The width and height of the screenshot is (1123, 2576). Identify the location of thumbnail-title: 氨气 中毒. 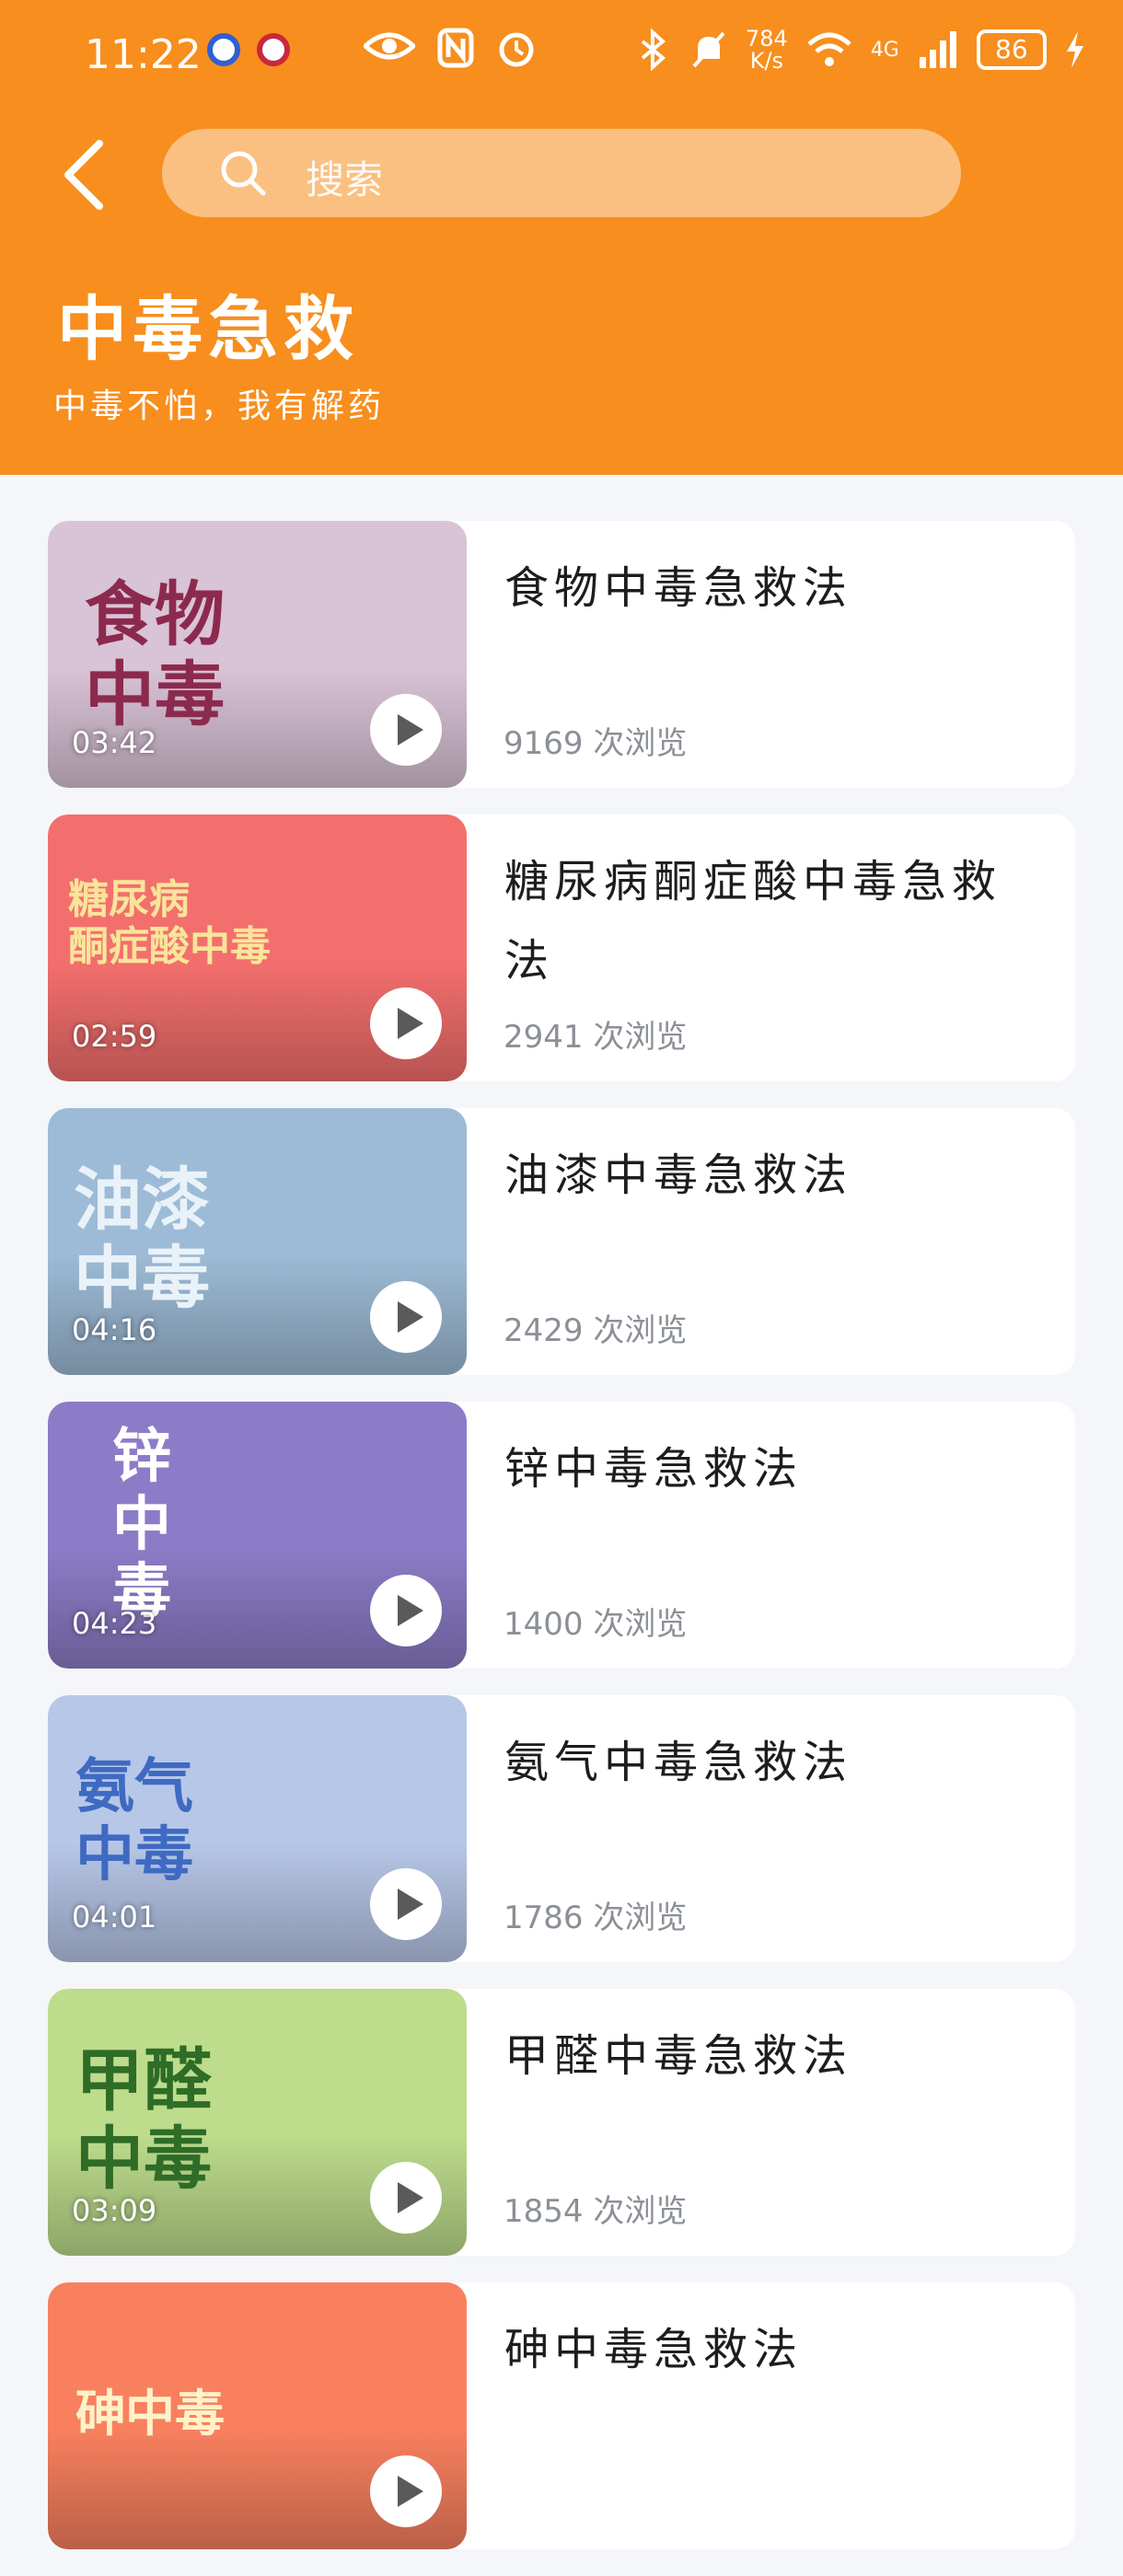
(134, 1821).